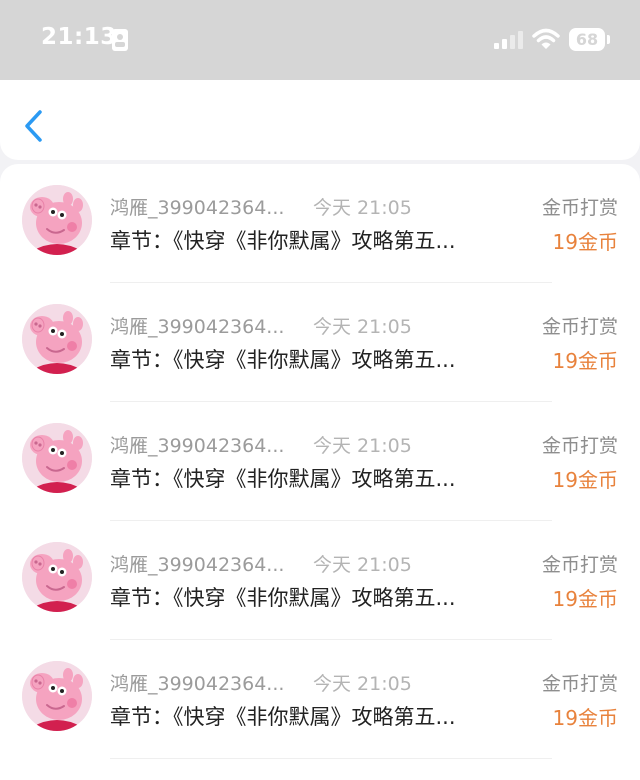 Image resolution: width=640 pixels, height=780 pixels. Describe the element at coordinates (34, 126) in the screenshot. I see `chevron-left-icon` at that location.